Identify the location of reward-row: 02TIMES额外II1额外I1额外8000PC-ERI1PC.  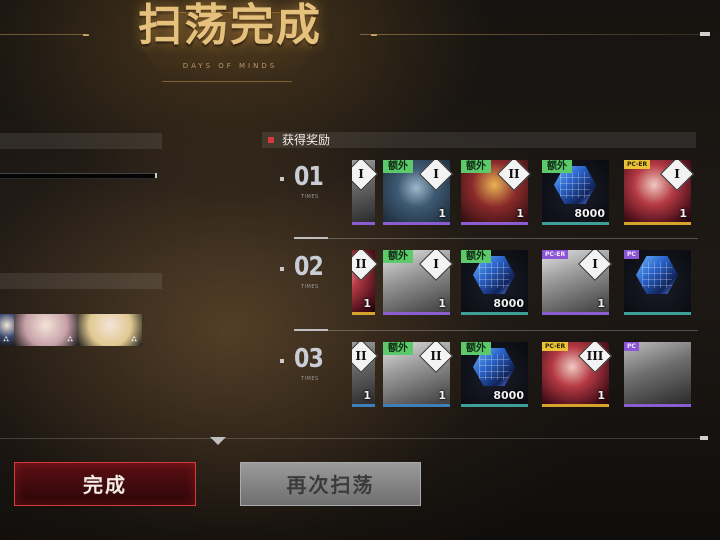
(490, 292).